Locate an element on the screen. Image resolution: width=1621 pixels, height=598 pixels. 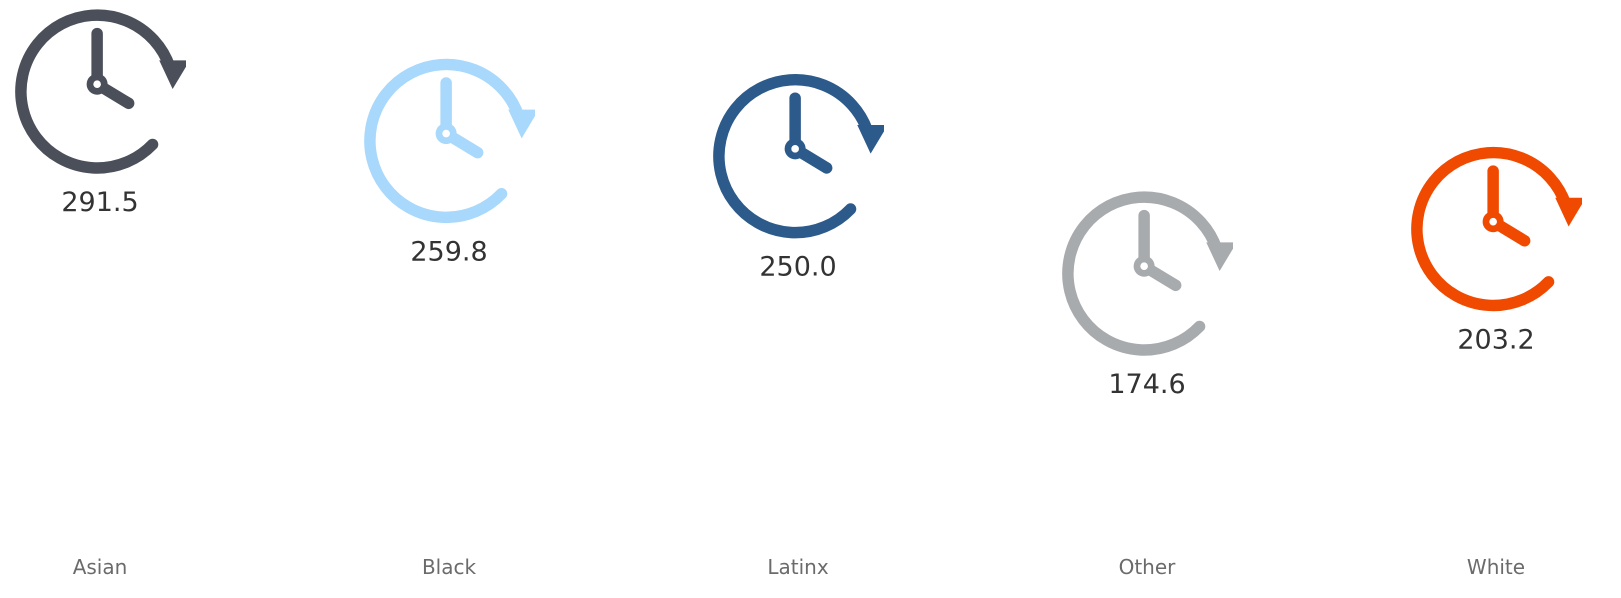
category-label-latinx: Latinx is located at coordinates (797, 567).